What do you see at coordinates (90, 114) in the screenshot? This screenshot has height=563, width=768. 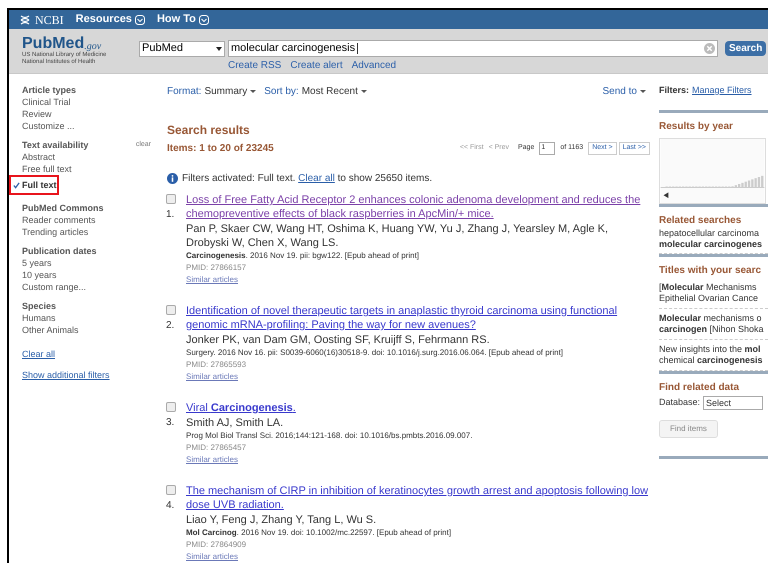 I see `filter-item: Review` at bounding box center [90, 114].